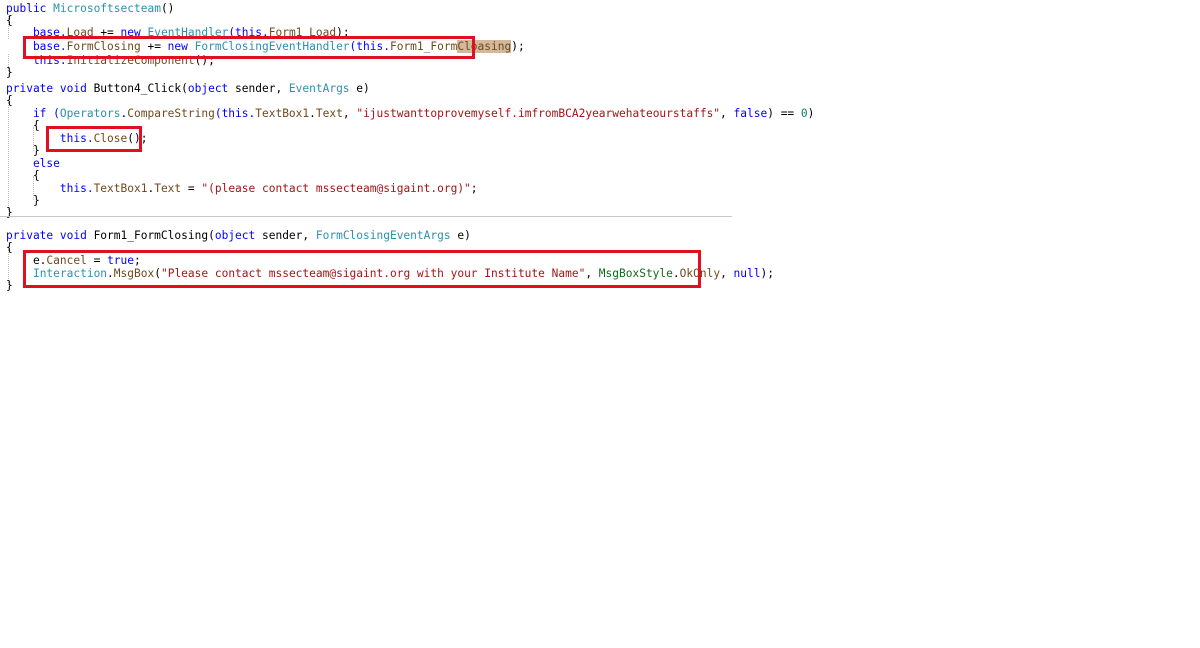 The image size is (1200, 648). Describe the element at coordinates (30, 8) in the screenshot. I see `code-token: public` at that location.